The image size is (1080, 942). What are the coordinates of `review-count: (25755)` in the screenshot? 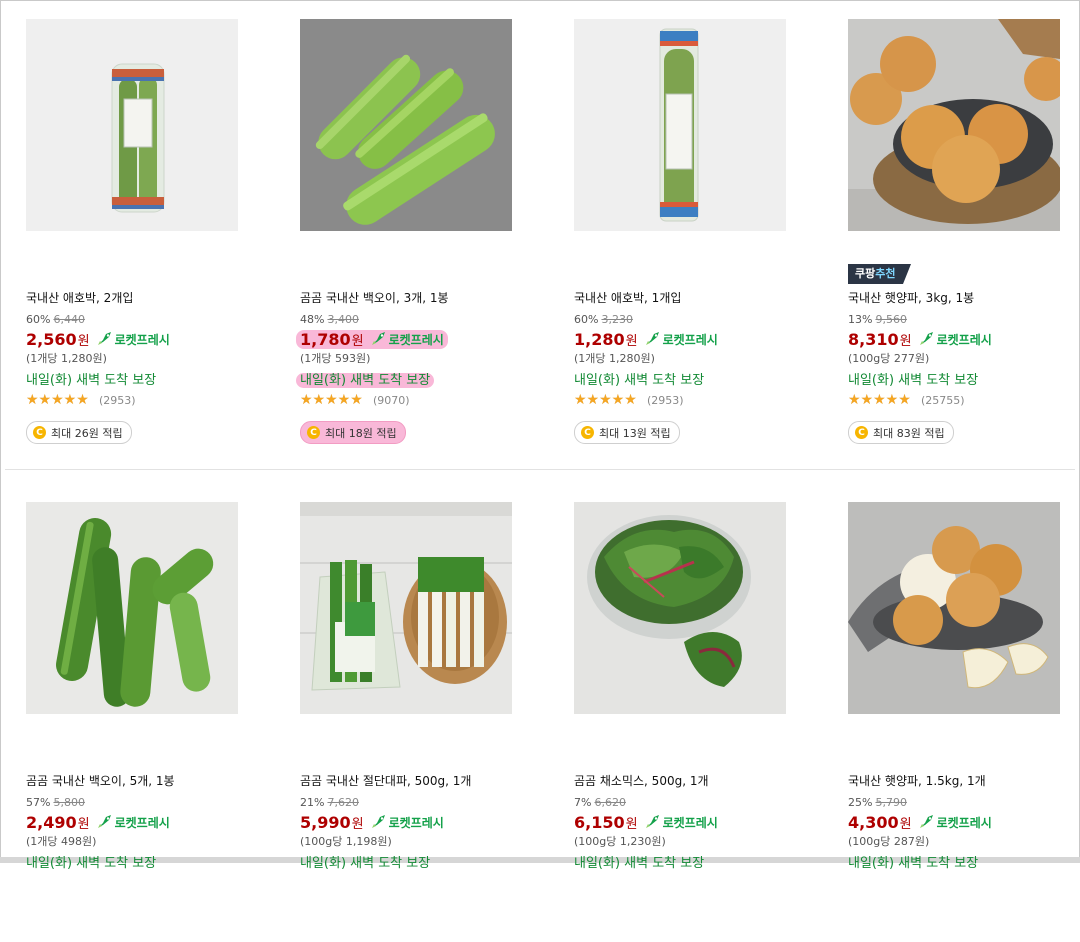 It's located at (943, 400).